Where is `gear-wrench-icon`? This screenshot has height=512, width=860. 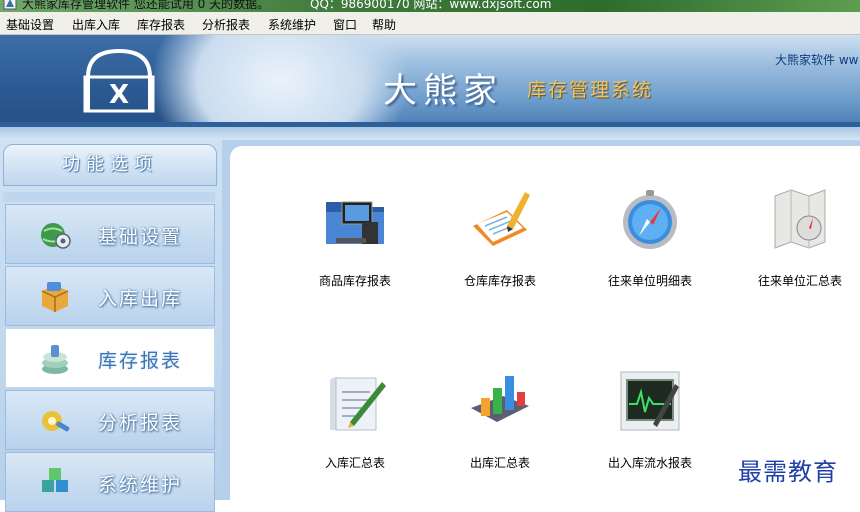 gear-wrench-icon is located at coordinates (56, 421).